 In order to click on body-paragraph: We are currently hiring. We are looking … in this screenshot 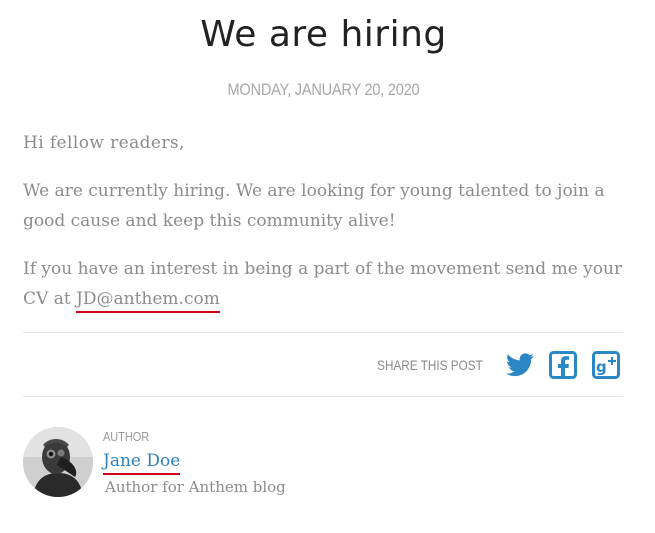, I will do `click(314, 206)`.